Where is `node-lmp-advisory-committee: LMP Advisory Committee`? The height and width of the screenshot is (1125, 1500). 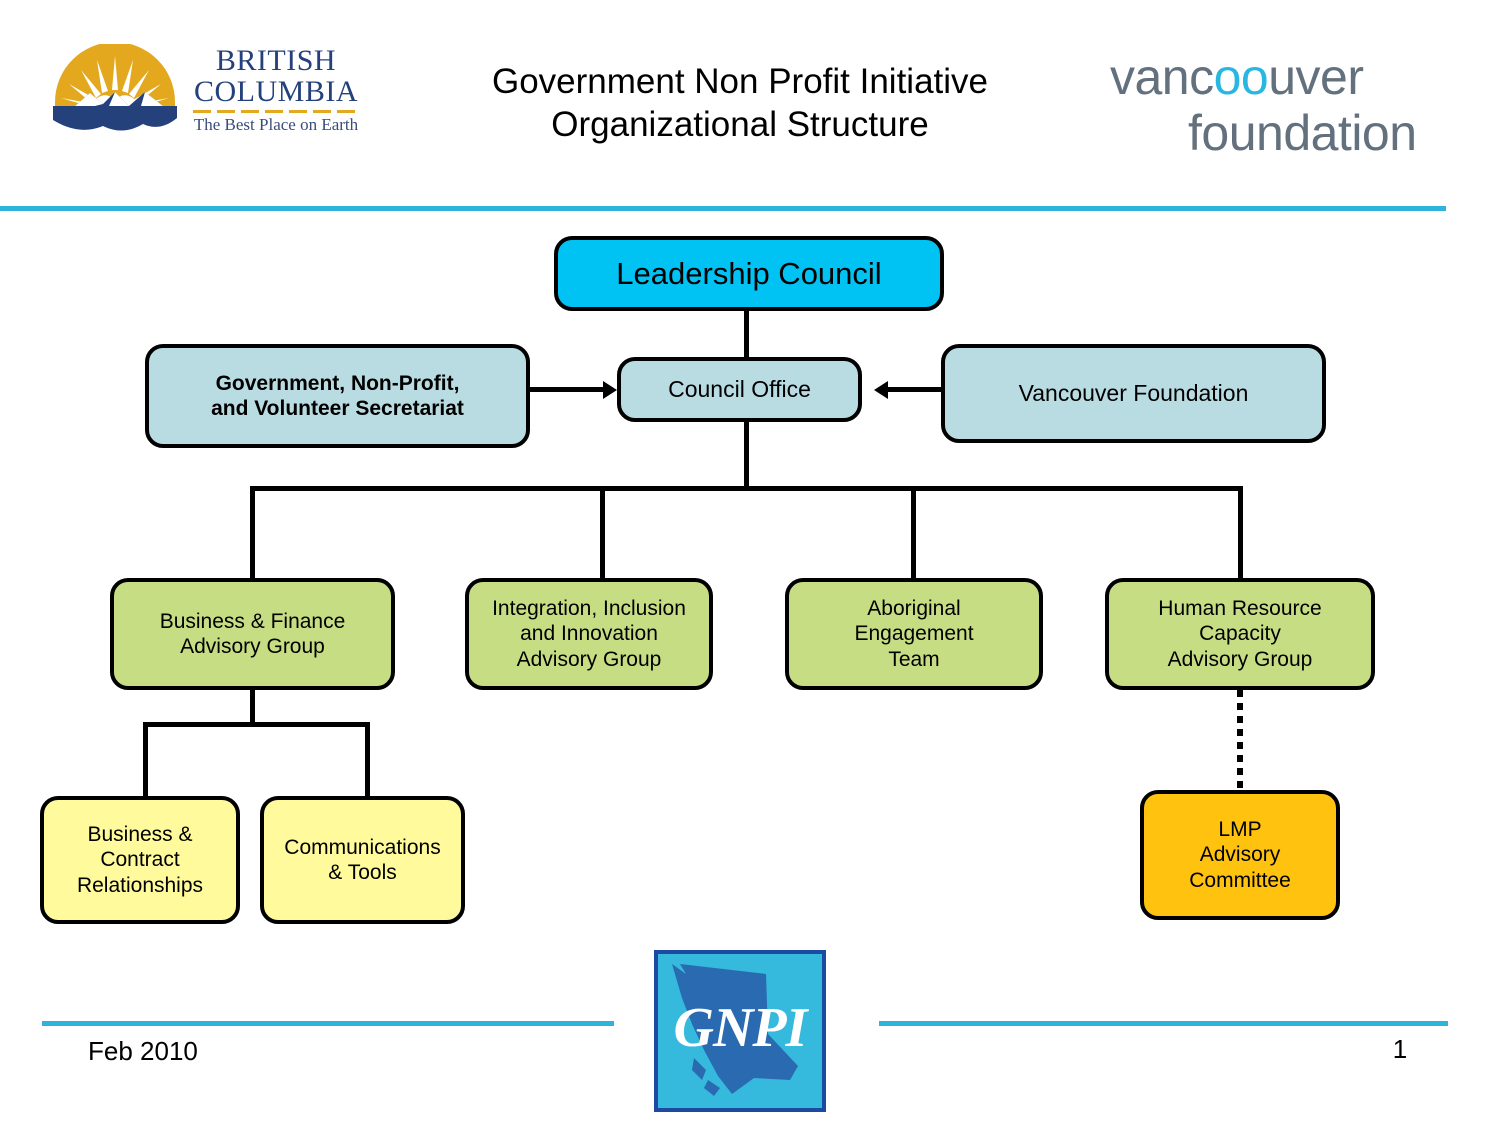 node-lmp-advisory-committee: LMP Advisory Committee is located at coordinates (1240, 855).